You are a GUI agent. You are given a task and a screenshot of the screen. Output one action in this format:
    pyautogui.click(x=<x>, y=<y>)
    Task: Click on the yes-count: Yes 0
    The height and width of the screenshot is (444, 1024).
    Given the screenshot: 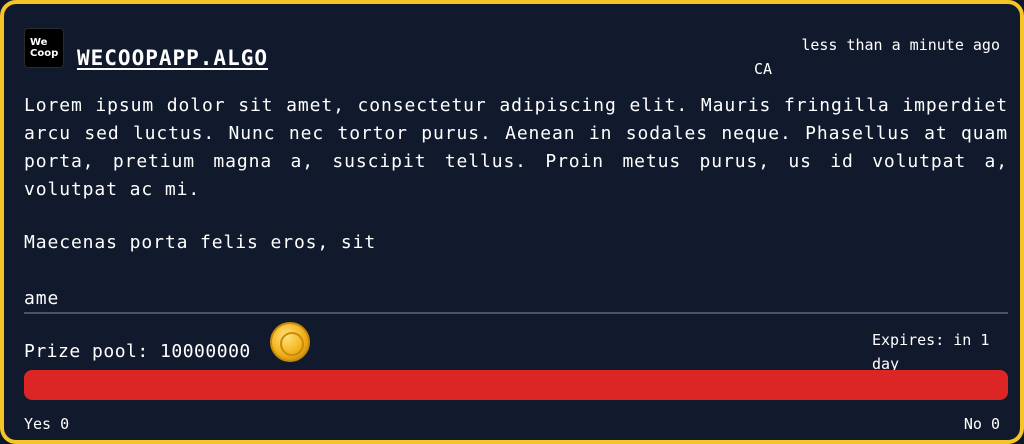 What is the action you would take?
    pyautogui.click(x=47, y=424)
    